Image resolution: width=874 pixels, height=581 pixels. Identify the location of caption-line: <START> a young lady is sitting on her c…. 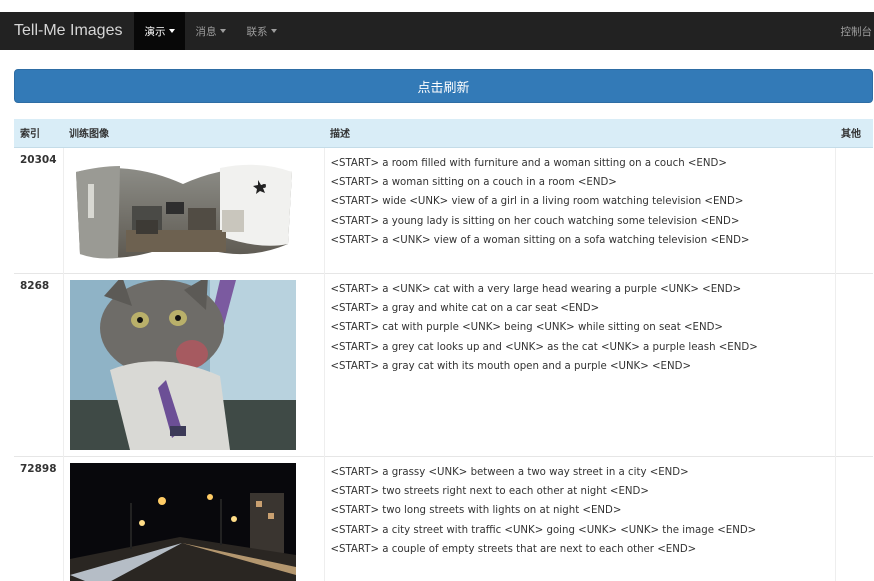
(535, 221).